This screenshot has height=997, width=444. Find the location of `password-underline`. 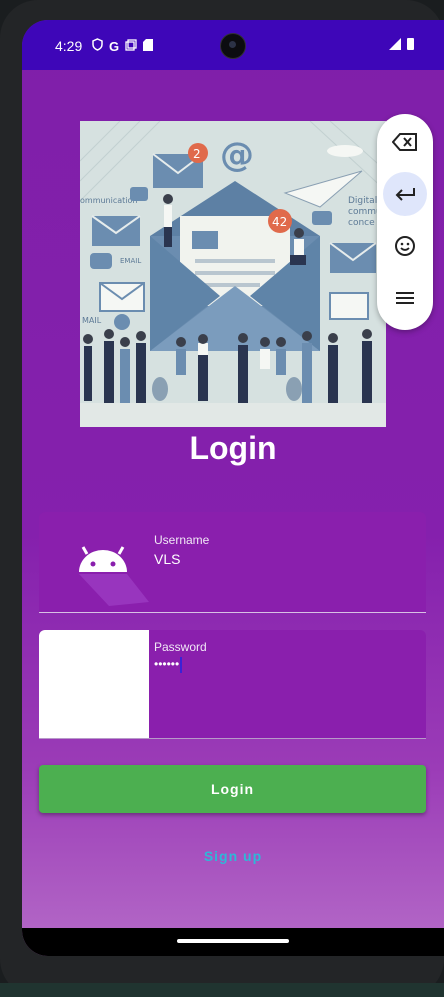

password-underline is located at coordinates (232, 738).